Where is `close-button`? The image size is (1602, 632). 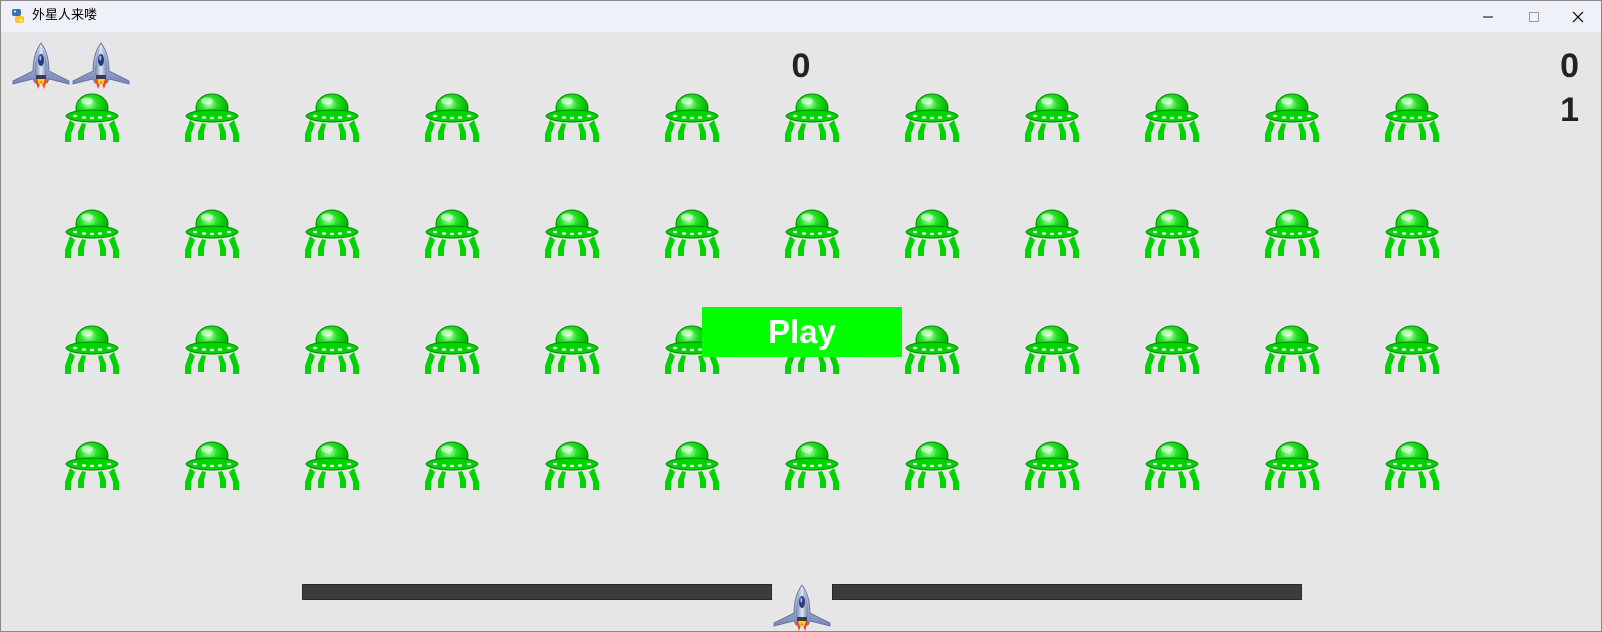 close-button is located at coordinates (1578, 16).